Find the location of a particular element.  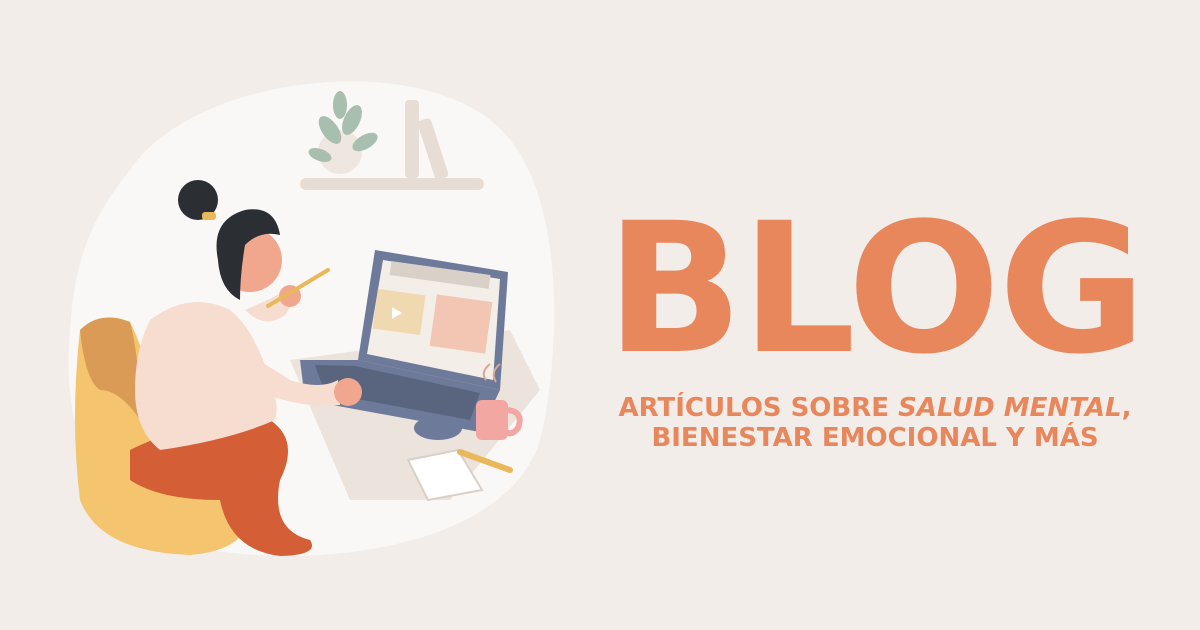

mouse-icon is located at coordinates (438, 428).